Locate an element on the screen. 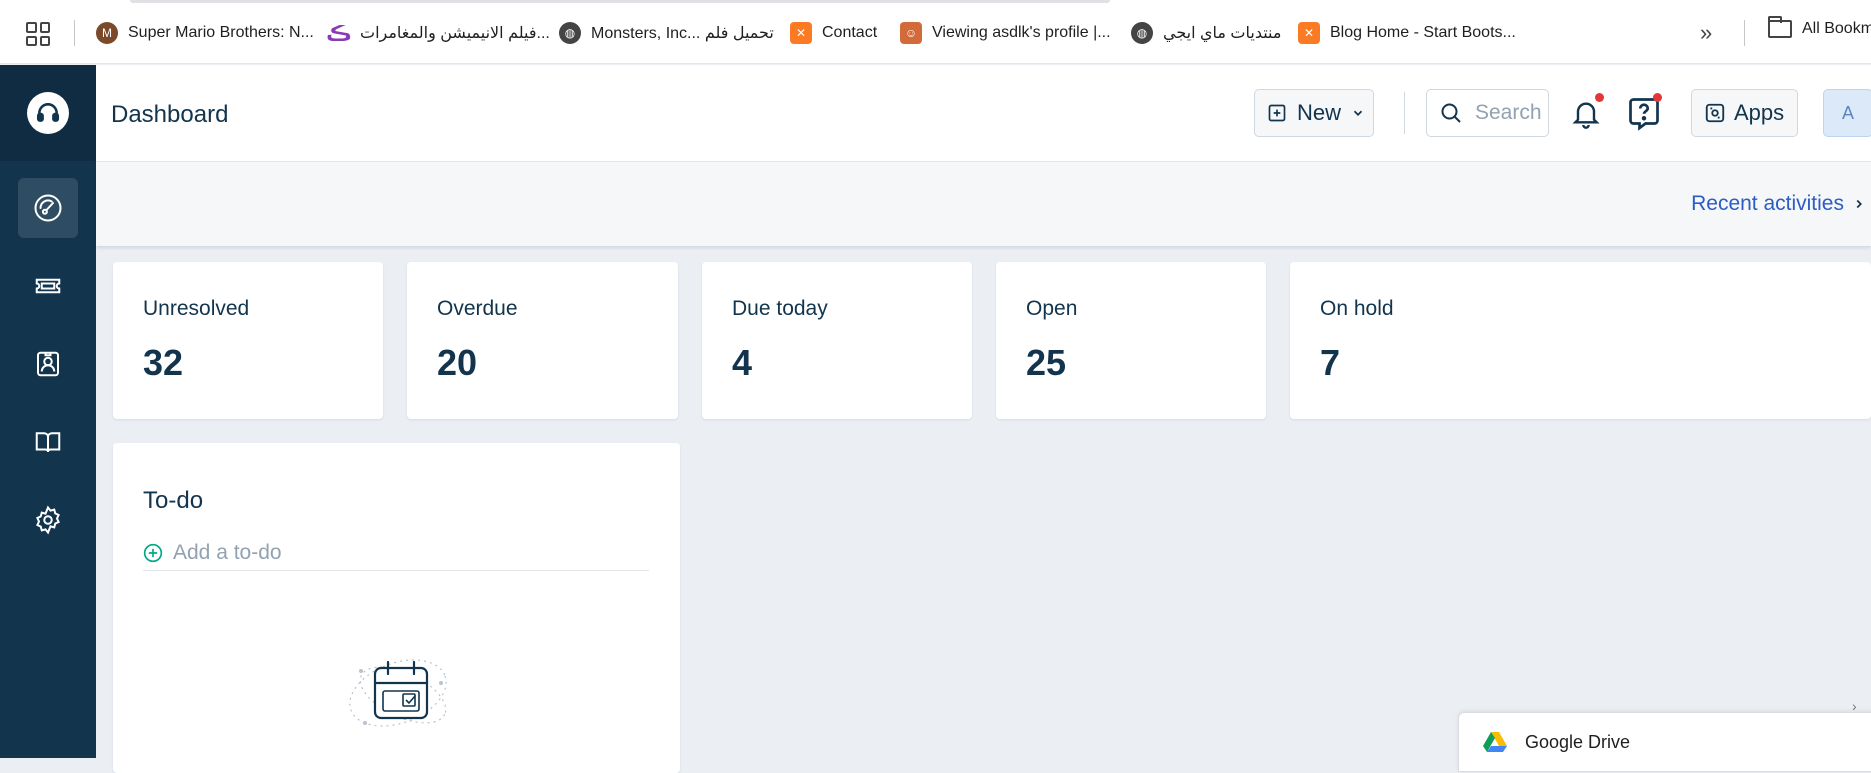 The height and width of the screenshot is (773, 1871). book-icon is located at coordinates (48, 442).